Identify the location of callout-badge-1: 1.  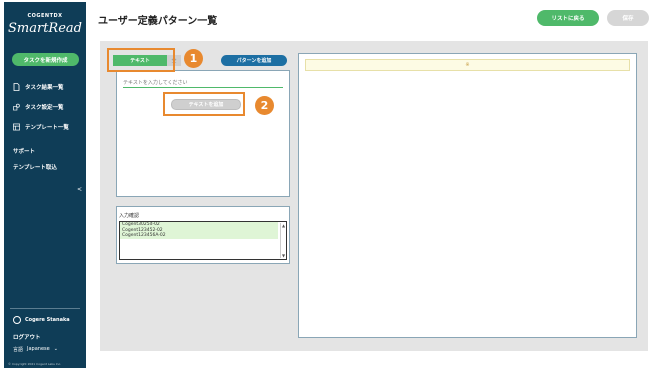
(193, 58).